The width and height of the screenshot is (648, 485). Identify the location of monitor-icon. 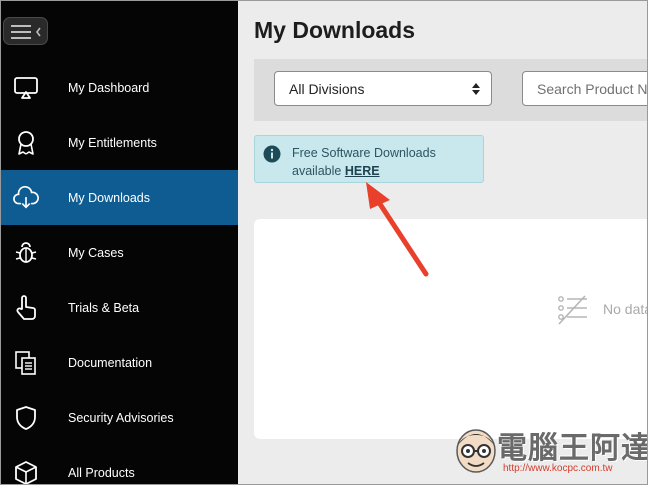
(26, 88).